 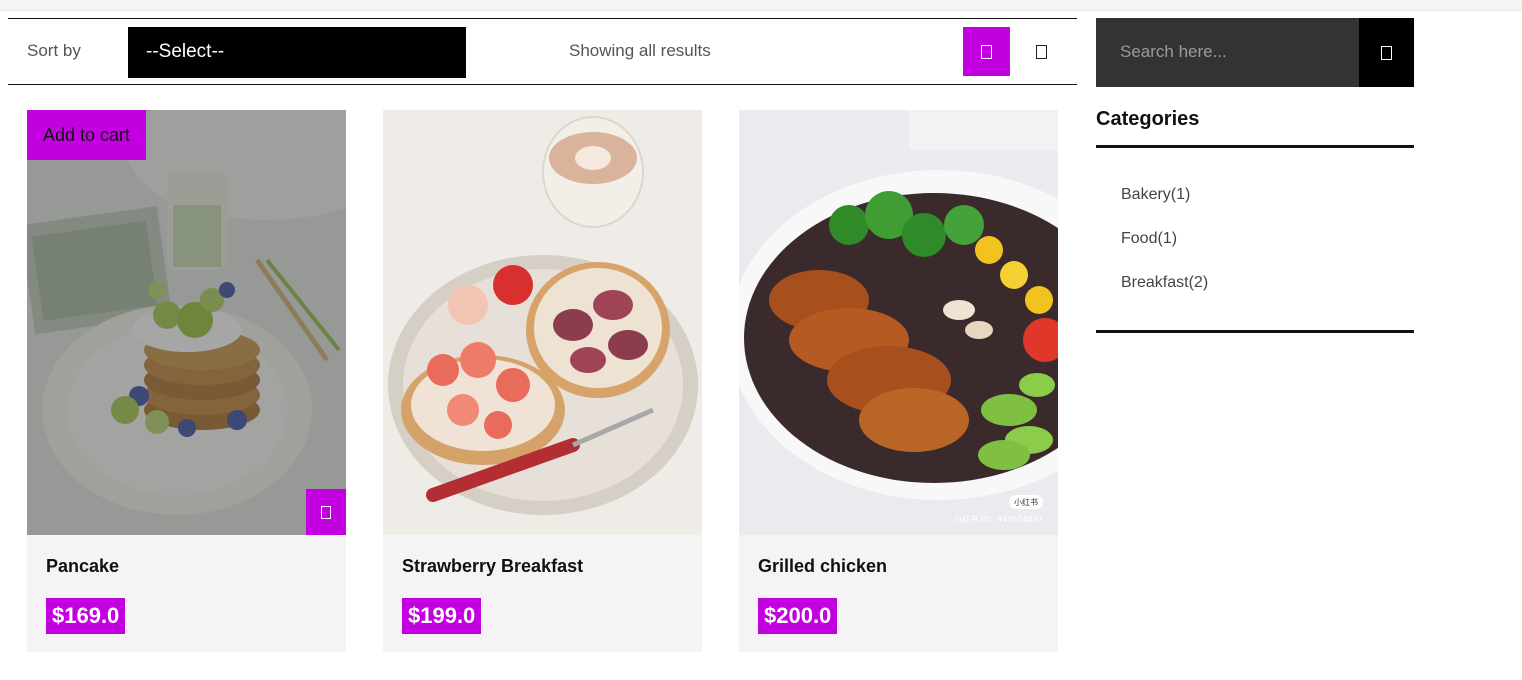 I want to click on sort-select: --Select--, so click(x=297, y=52).